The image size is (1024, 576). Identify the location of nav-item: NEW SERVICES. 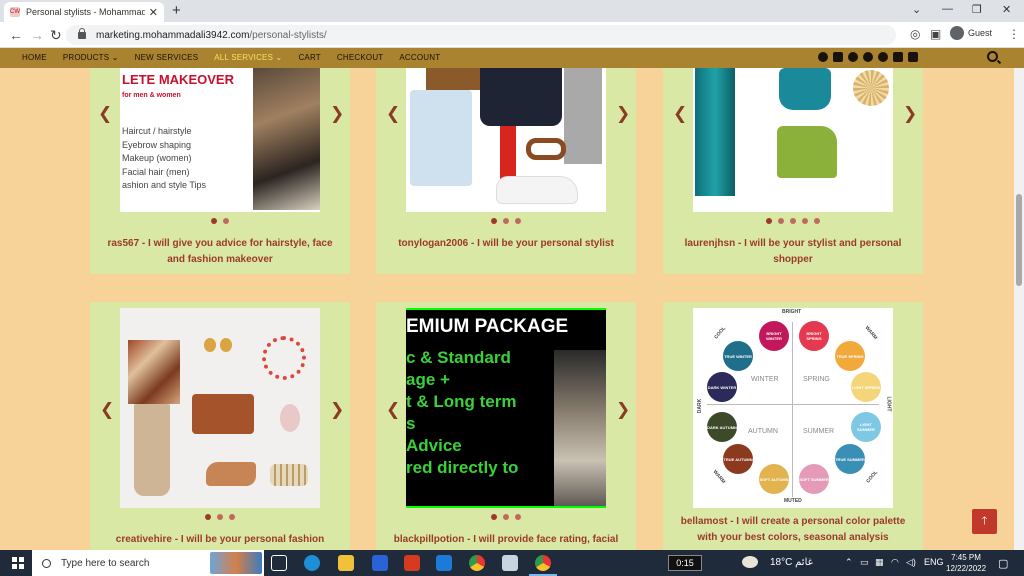
(167, 57).